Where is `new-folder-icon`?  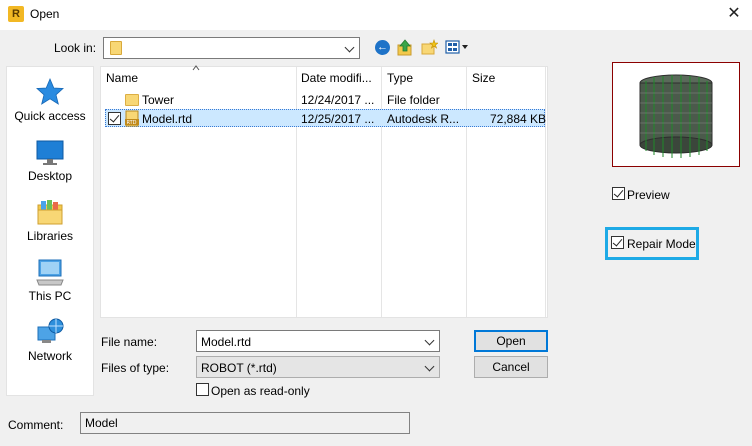
new-folder-icon is located at coordinates (430, 47).